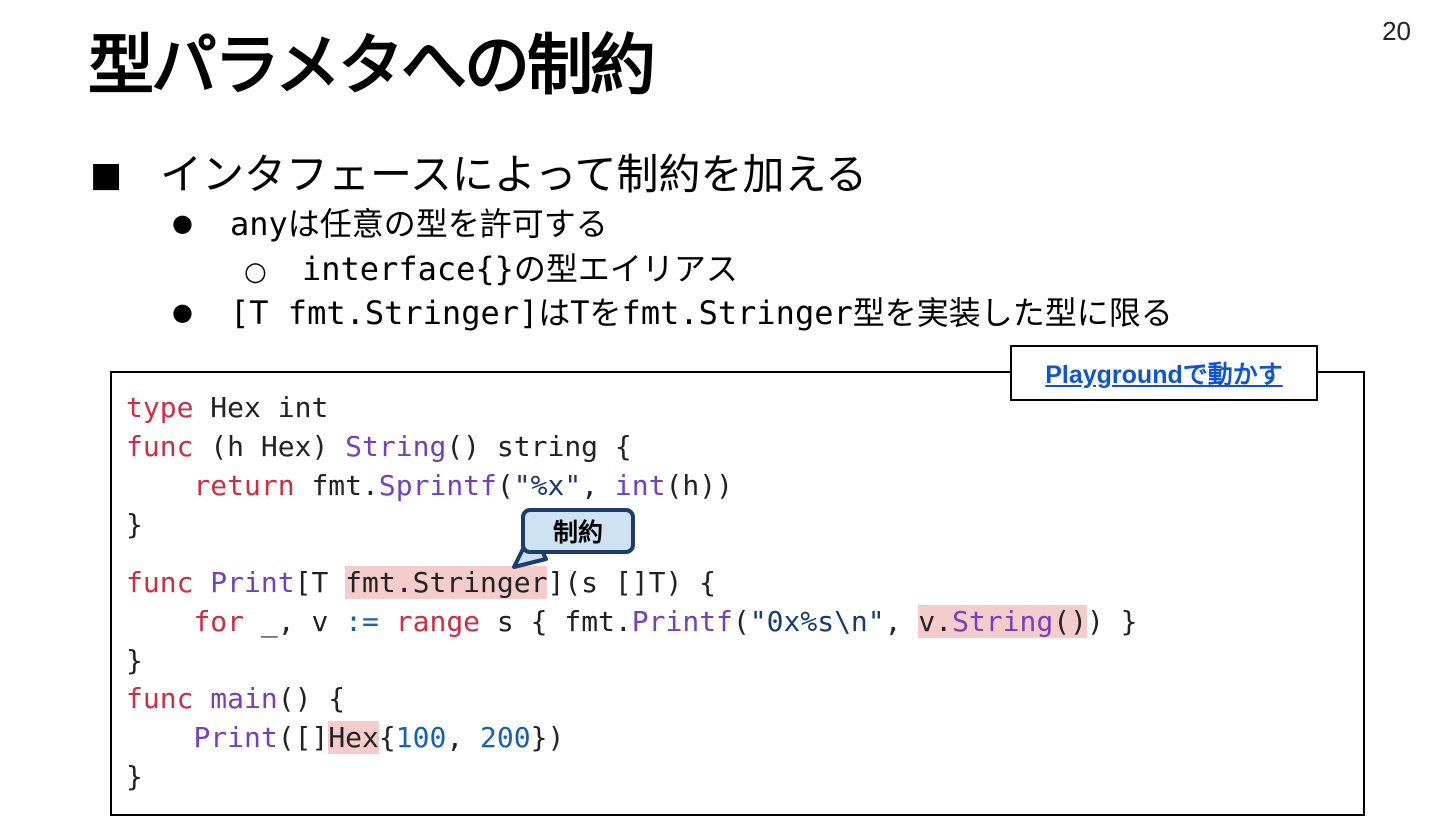 The width and height of the screenshot is (1440, 816). I want to click on constraint-callout: 制約, so click(578, 531).